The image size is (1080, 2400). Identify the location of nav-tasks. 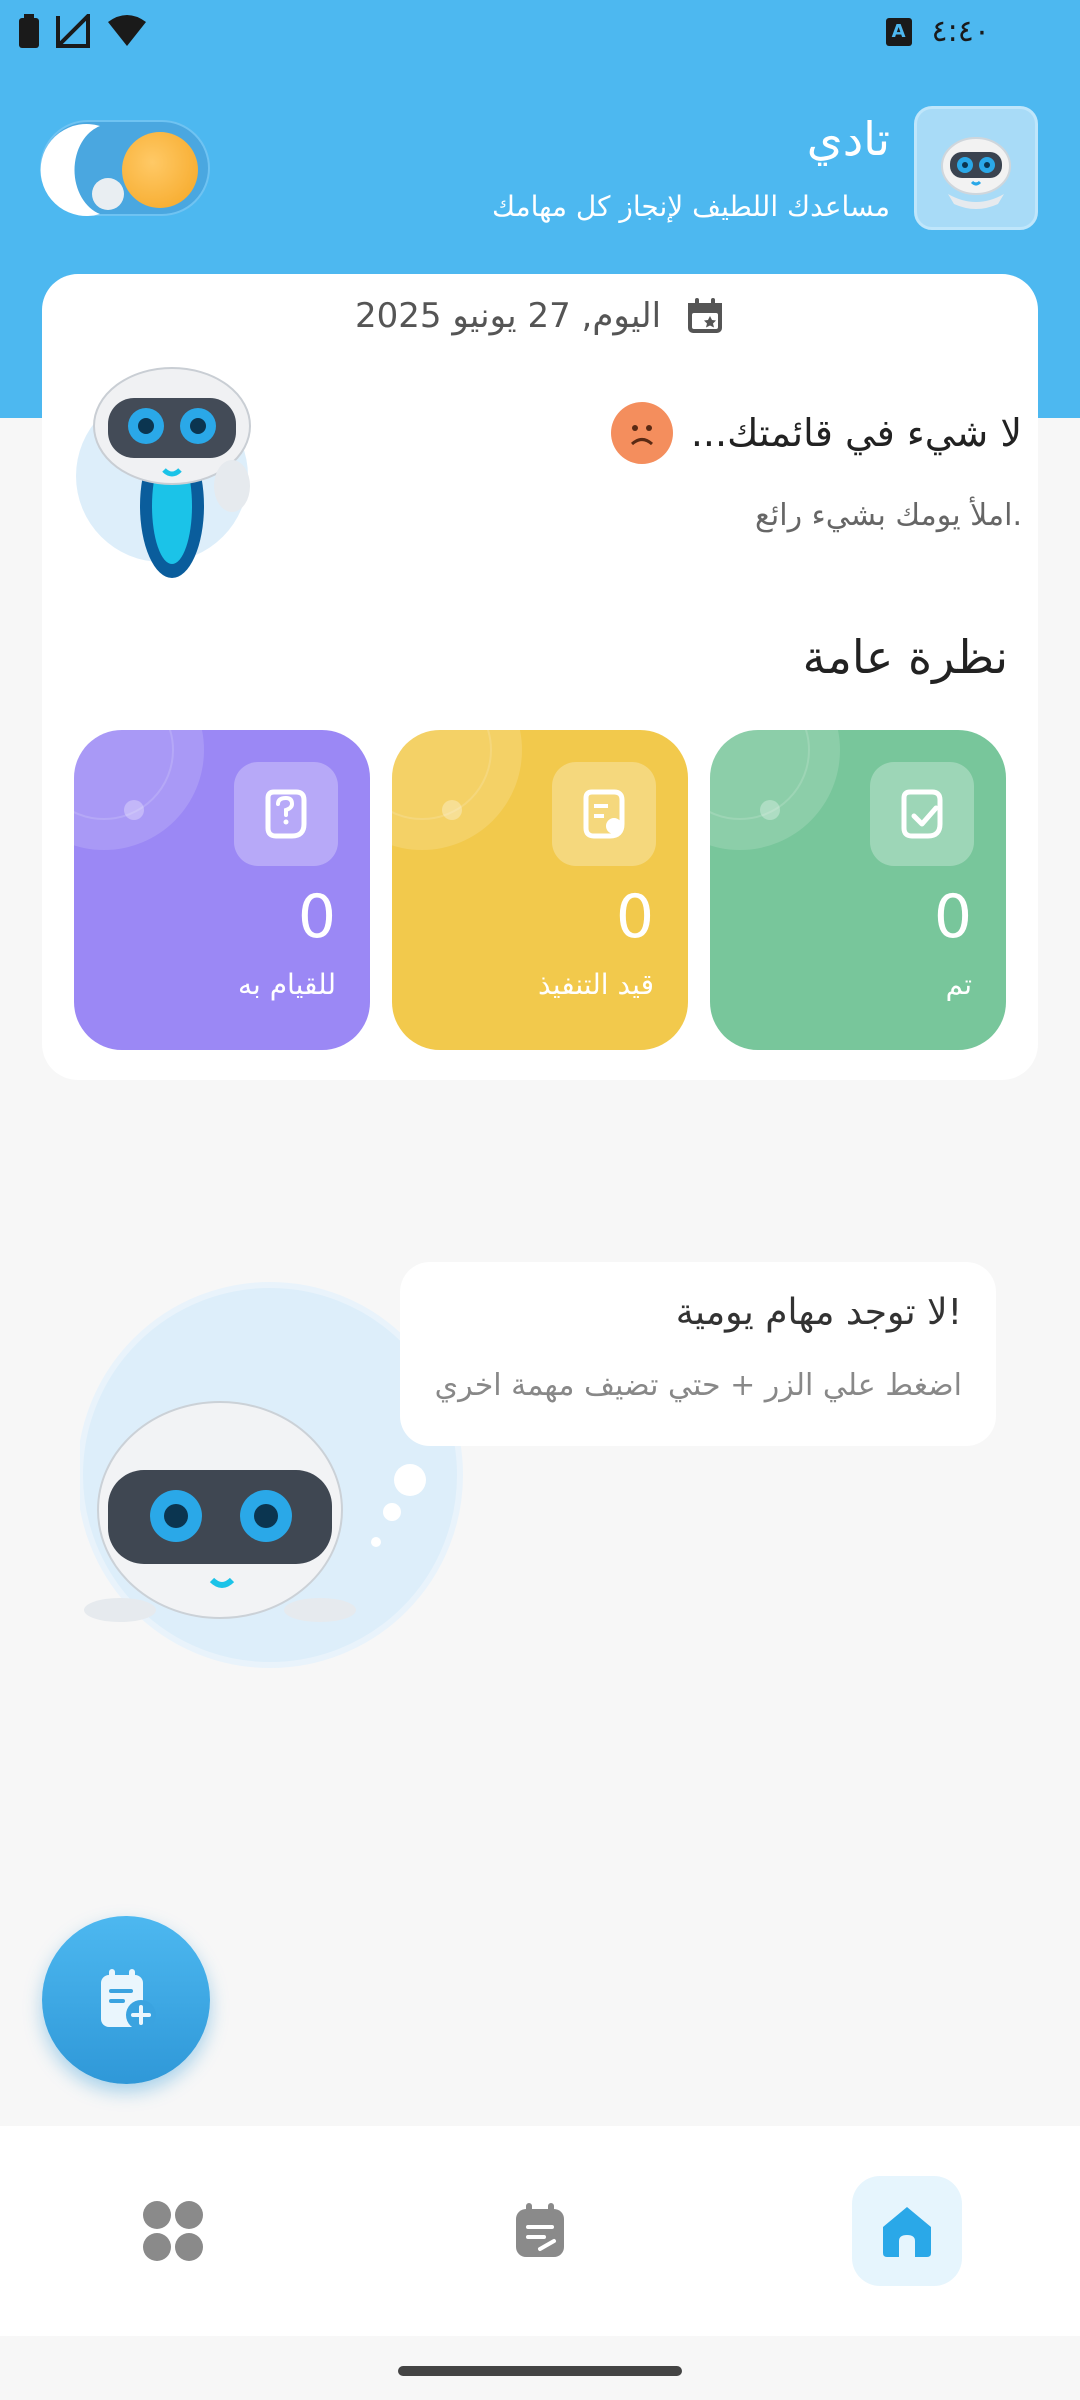
(540, 2231).